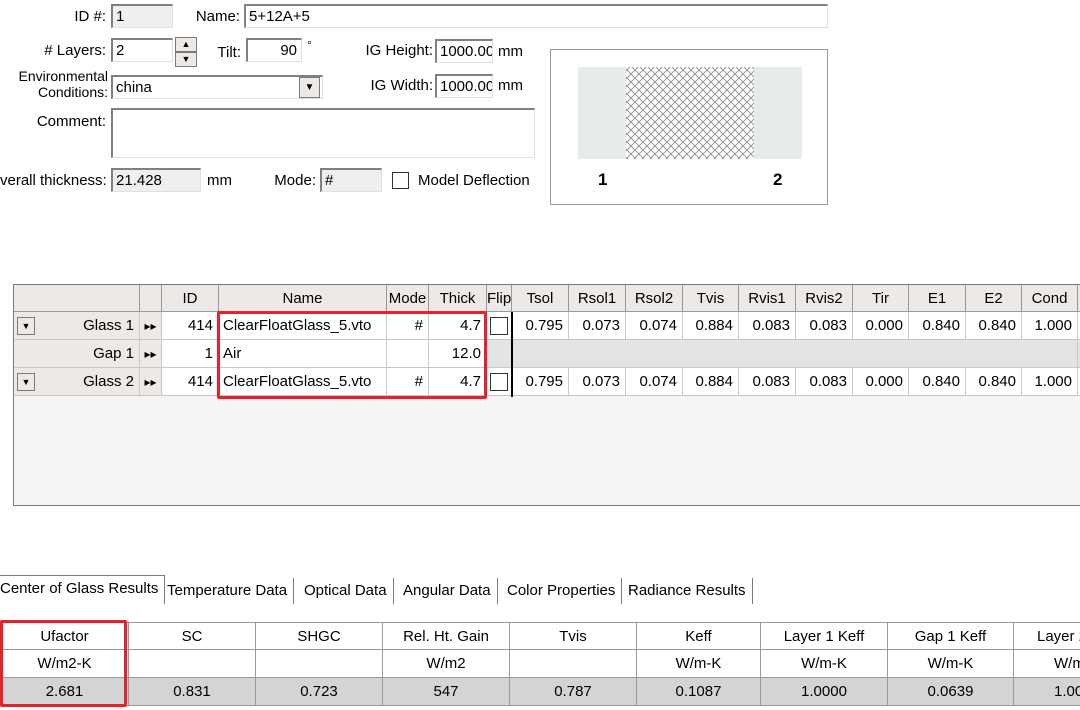 This screenshot has width=1080, height=710. I want to click on results-header-gap1-keff: Gap 1 Keff, so click(951, 636).